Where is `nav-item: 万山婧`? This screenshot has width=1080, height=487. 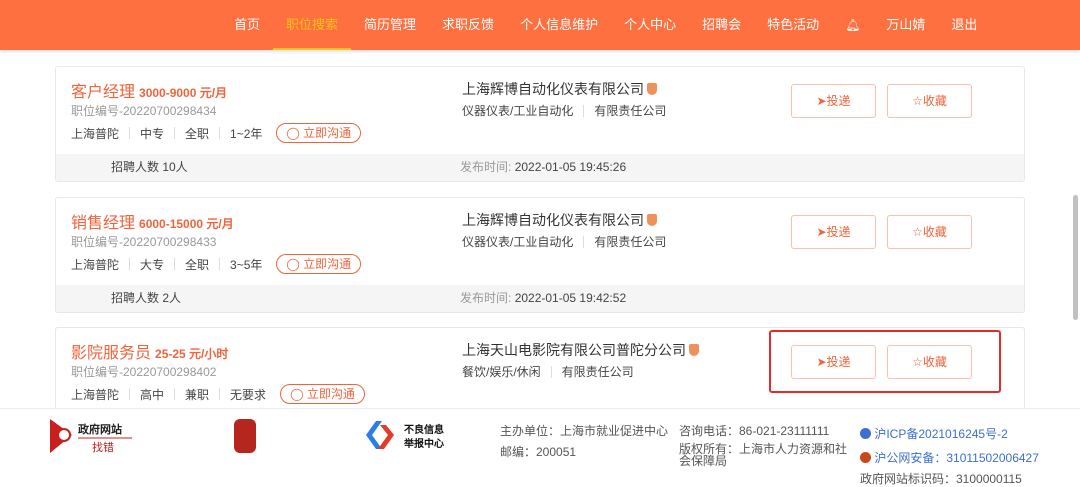
nav-item: 万山婧 is located at coordinates (905, 25).